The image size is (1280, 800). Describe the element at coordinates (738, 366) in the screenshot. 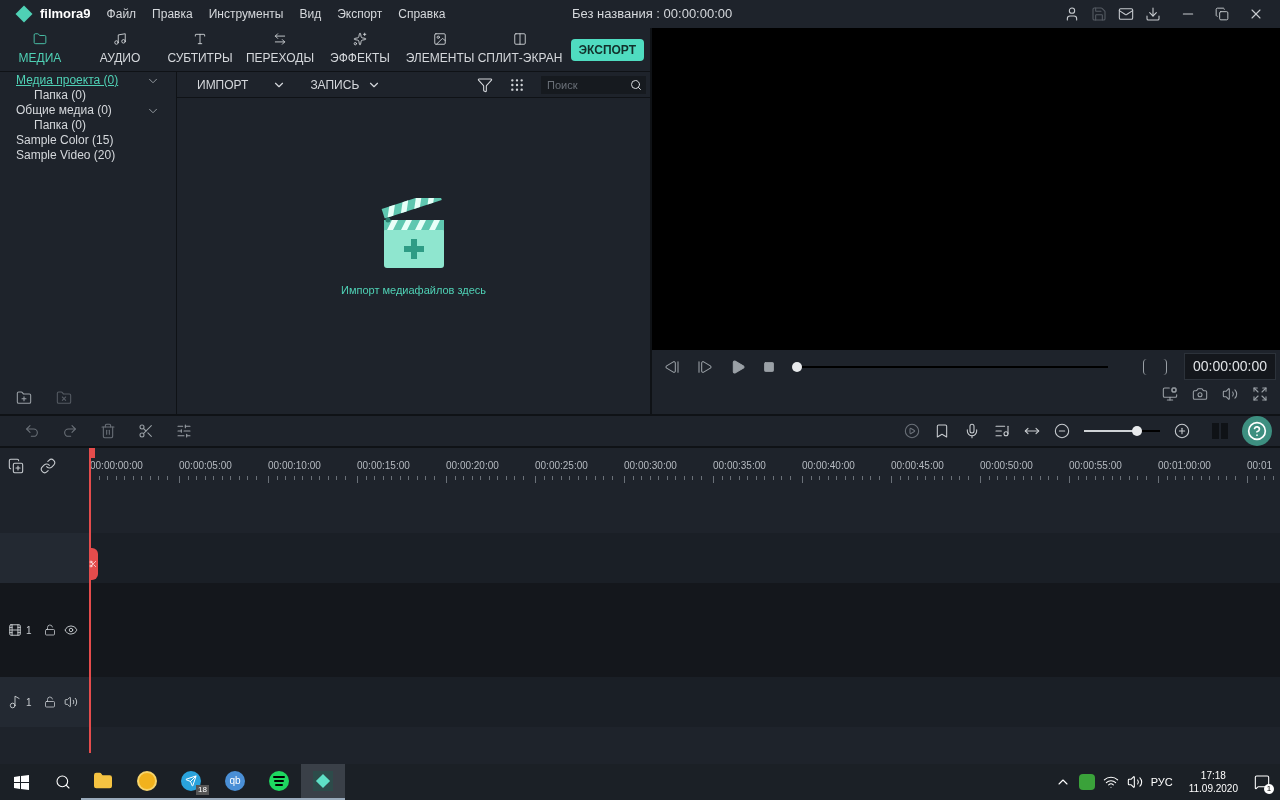

I see `play-icon` at that location.